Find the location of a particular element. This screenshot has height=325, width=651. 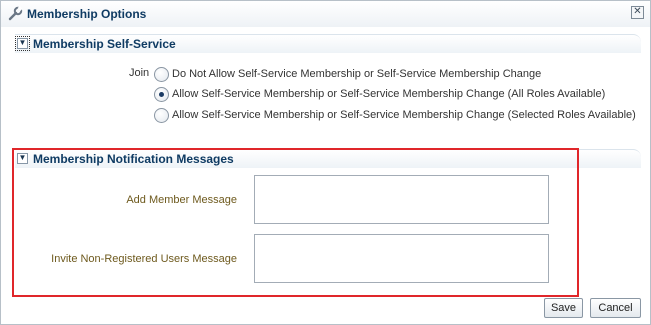

invite-message-label: Invite Non-Registered Users Message is located at coordinates (144, 259).